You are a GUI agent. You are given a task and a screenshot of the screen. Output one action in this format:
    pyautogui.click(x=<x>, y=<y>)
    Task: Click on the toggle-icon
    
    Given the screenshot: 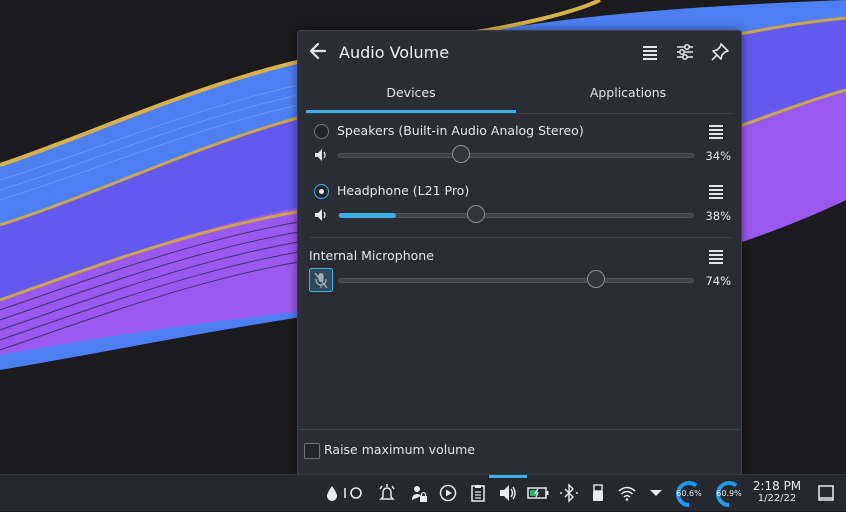 What is the action you would take?
    pyautogui.click(x=353, y=493)
    